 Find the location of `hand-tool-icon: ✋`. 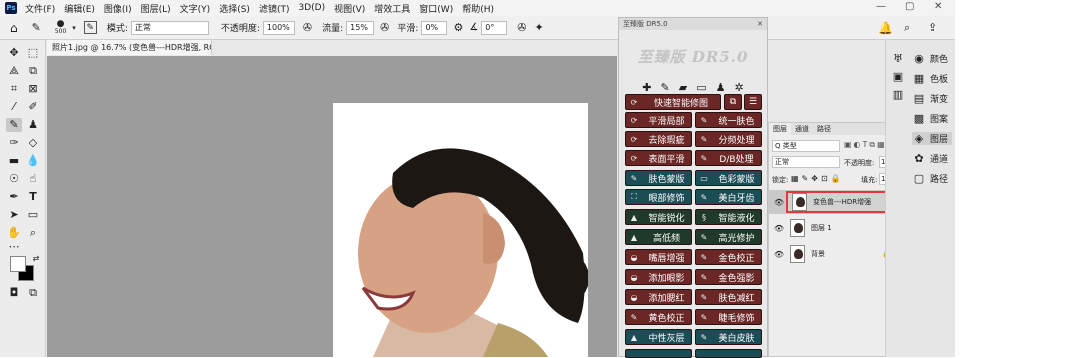

hand-tool-icon: ✋ is located at coordinates (14, 233).